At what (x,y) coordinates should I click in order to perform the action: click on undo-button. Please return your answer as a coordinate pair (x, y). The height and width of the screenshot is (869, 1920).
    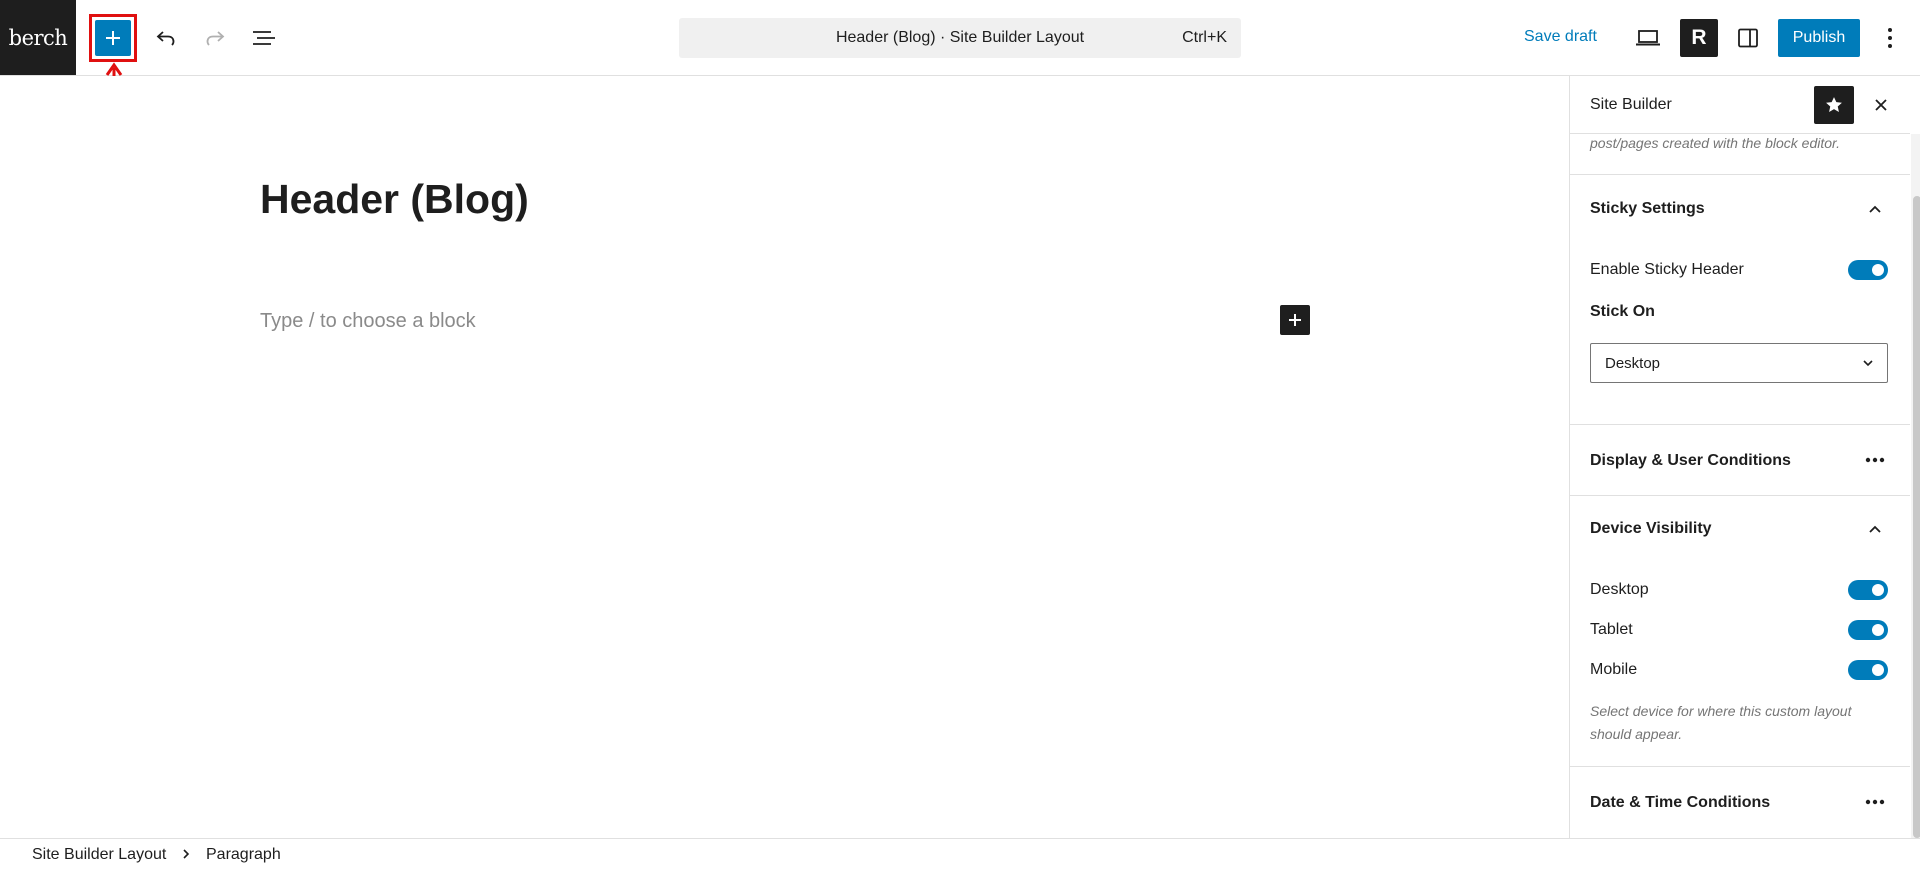
    Looking at the image, I should click on (166, 38).